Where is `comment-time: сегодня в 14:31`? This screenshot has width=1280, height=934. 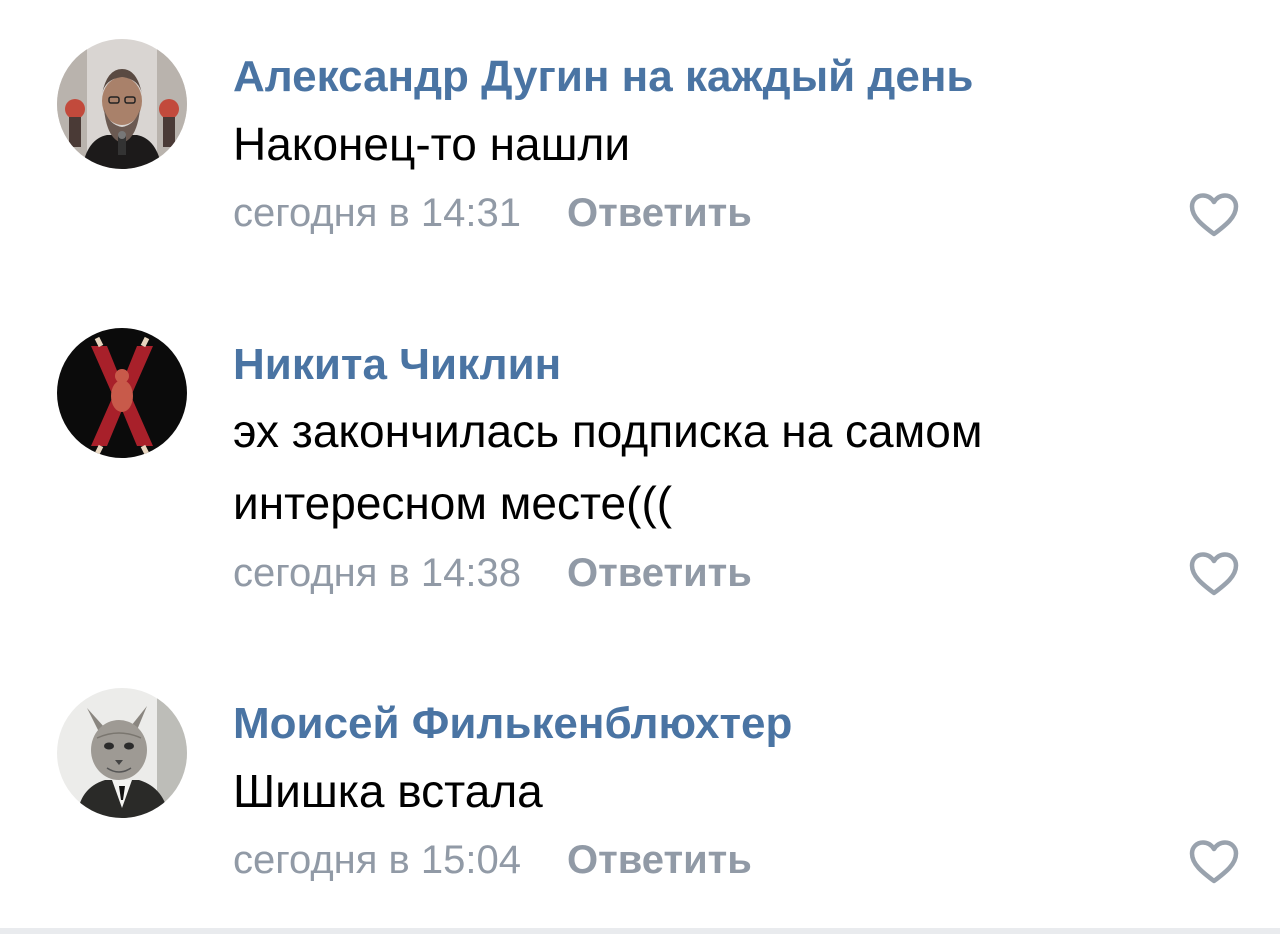
comment-time: сегодня в 14:31 is located at coordinates (377, 213).